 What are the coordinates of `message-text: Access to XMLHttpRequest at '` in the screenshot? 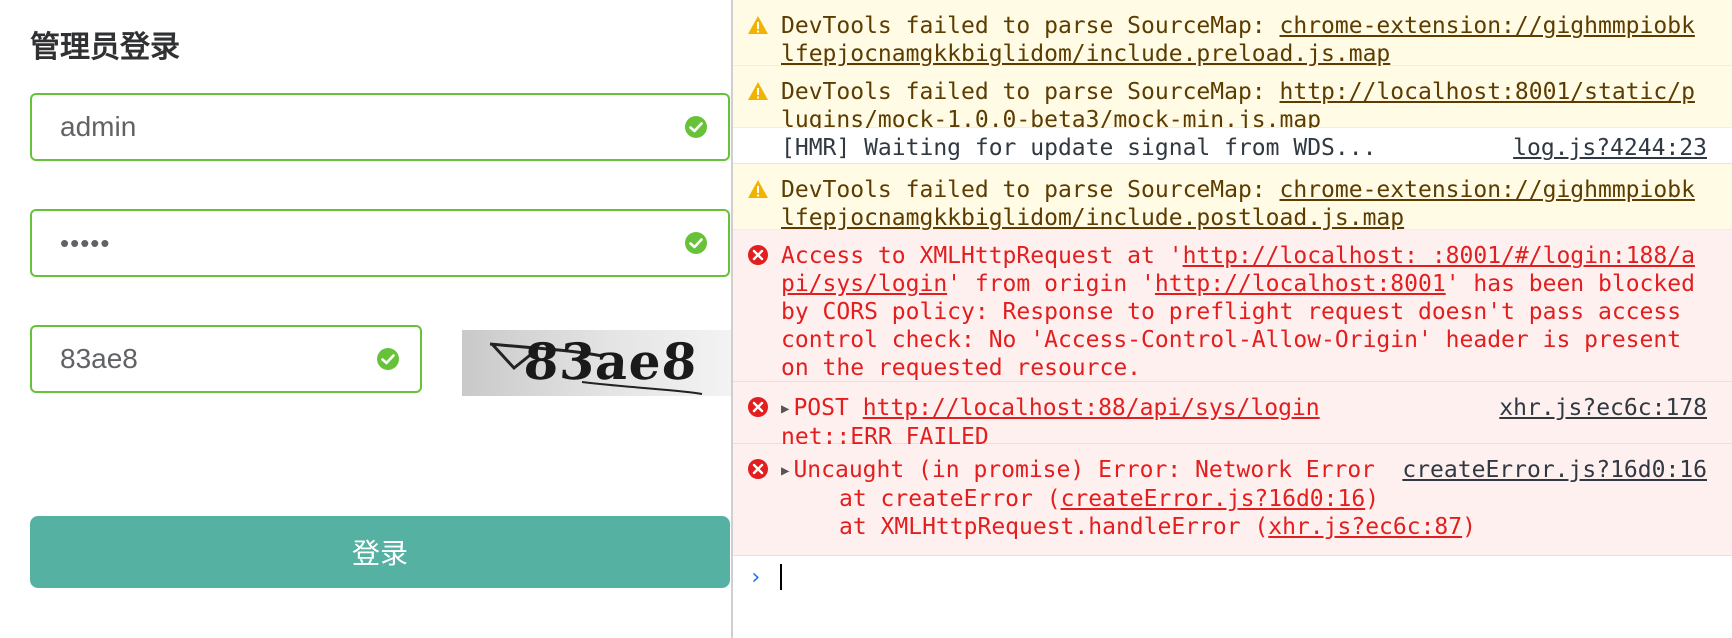 It's located at (982, 256).